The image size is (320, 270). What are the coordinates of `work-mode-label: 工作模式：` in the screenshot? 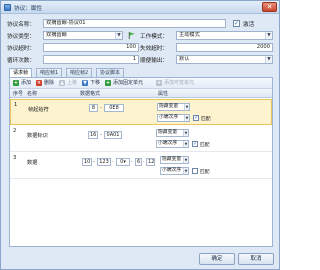 It's located at (154, 37).